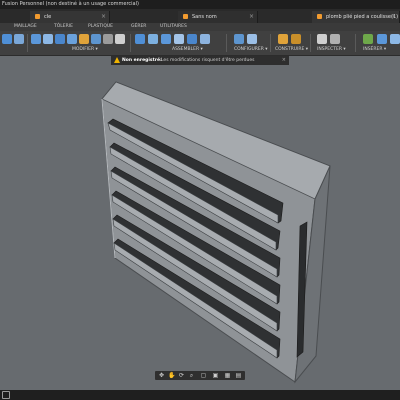 The height and width of the screenshot is (400, 400). What do you see at coordinates (153, 39) in the screenshot?
I see `joint-icon` at bounding box center [153, 39].